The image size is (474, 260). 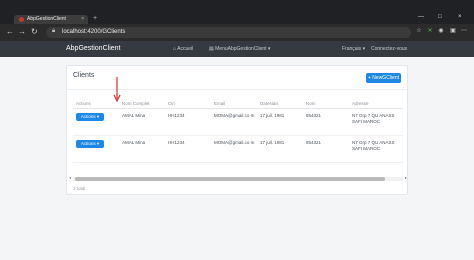 What do you see at coordinates (228, 32) in the screenshot?
I see `address-bar: 🔒︎ localhost:4200/GClients` at bounding box center [228, 32].